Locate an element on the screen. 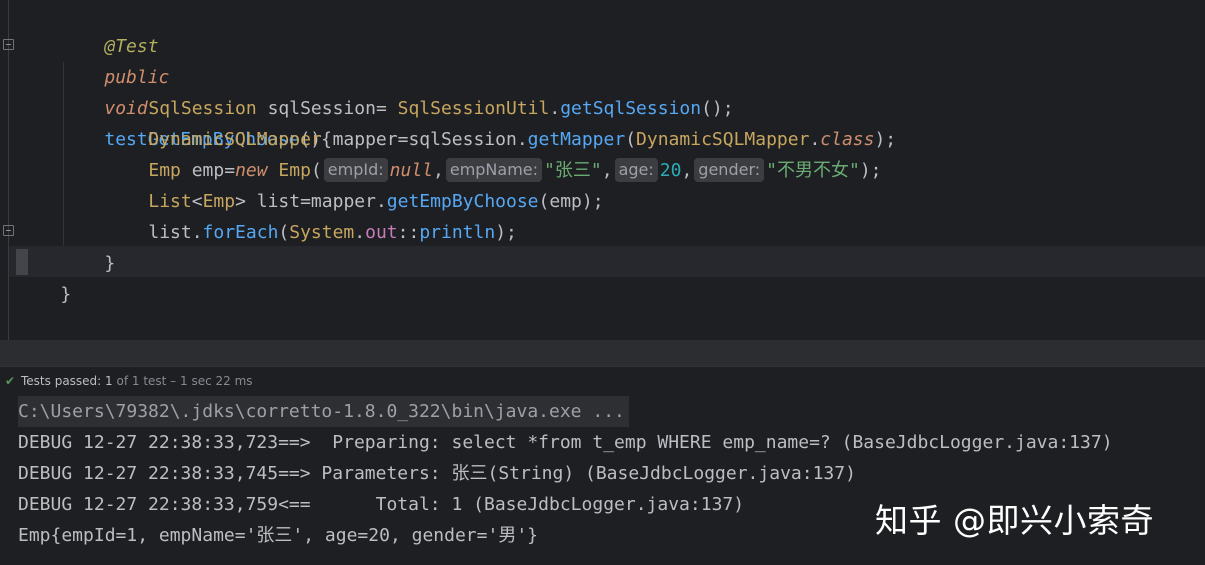  code-text: . is located at coordinates (360, 232).